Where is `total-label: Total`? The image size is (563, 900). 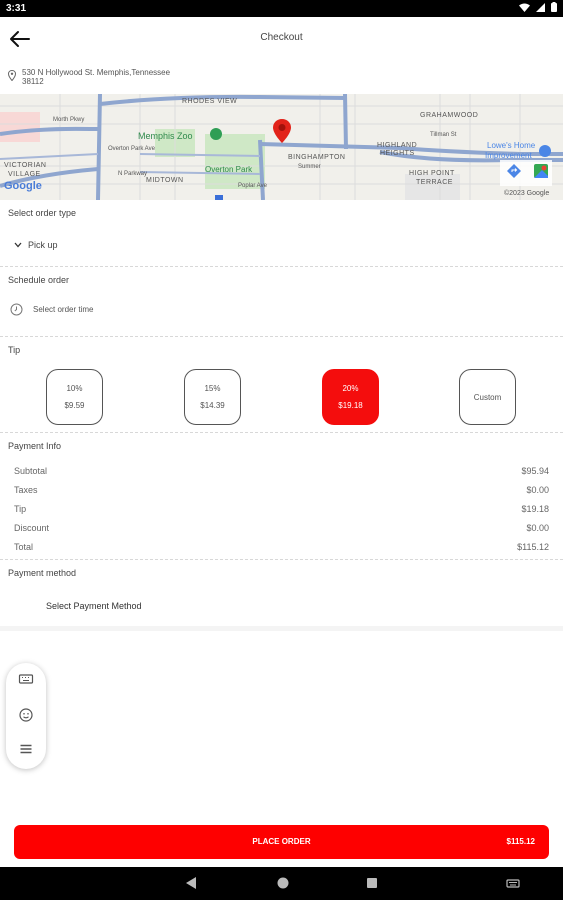 total-label: Total is located at coordinates (24, 547).